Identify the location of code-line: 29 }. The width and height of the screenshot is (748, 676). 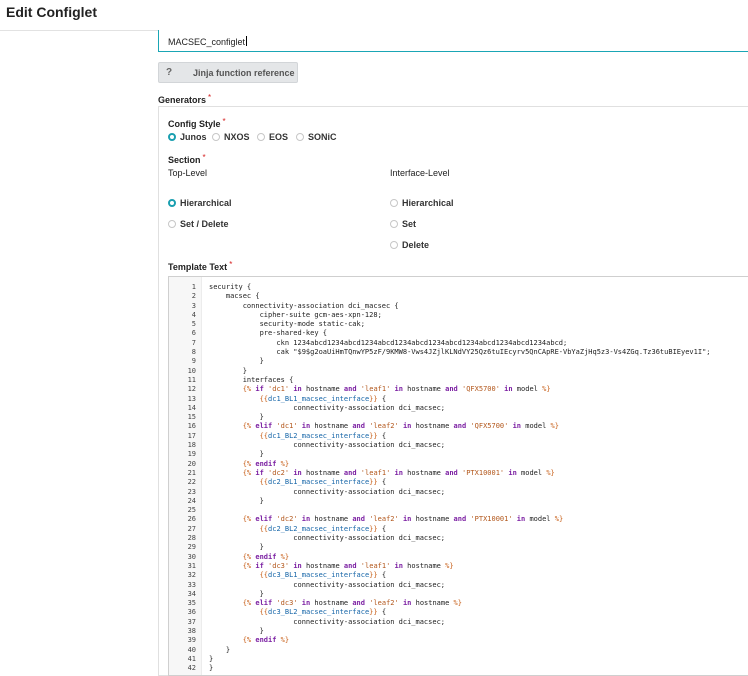
(458, 547).